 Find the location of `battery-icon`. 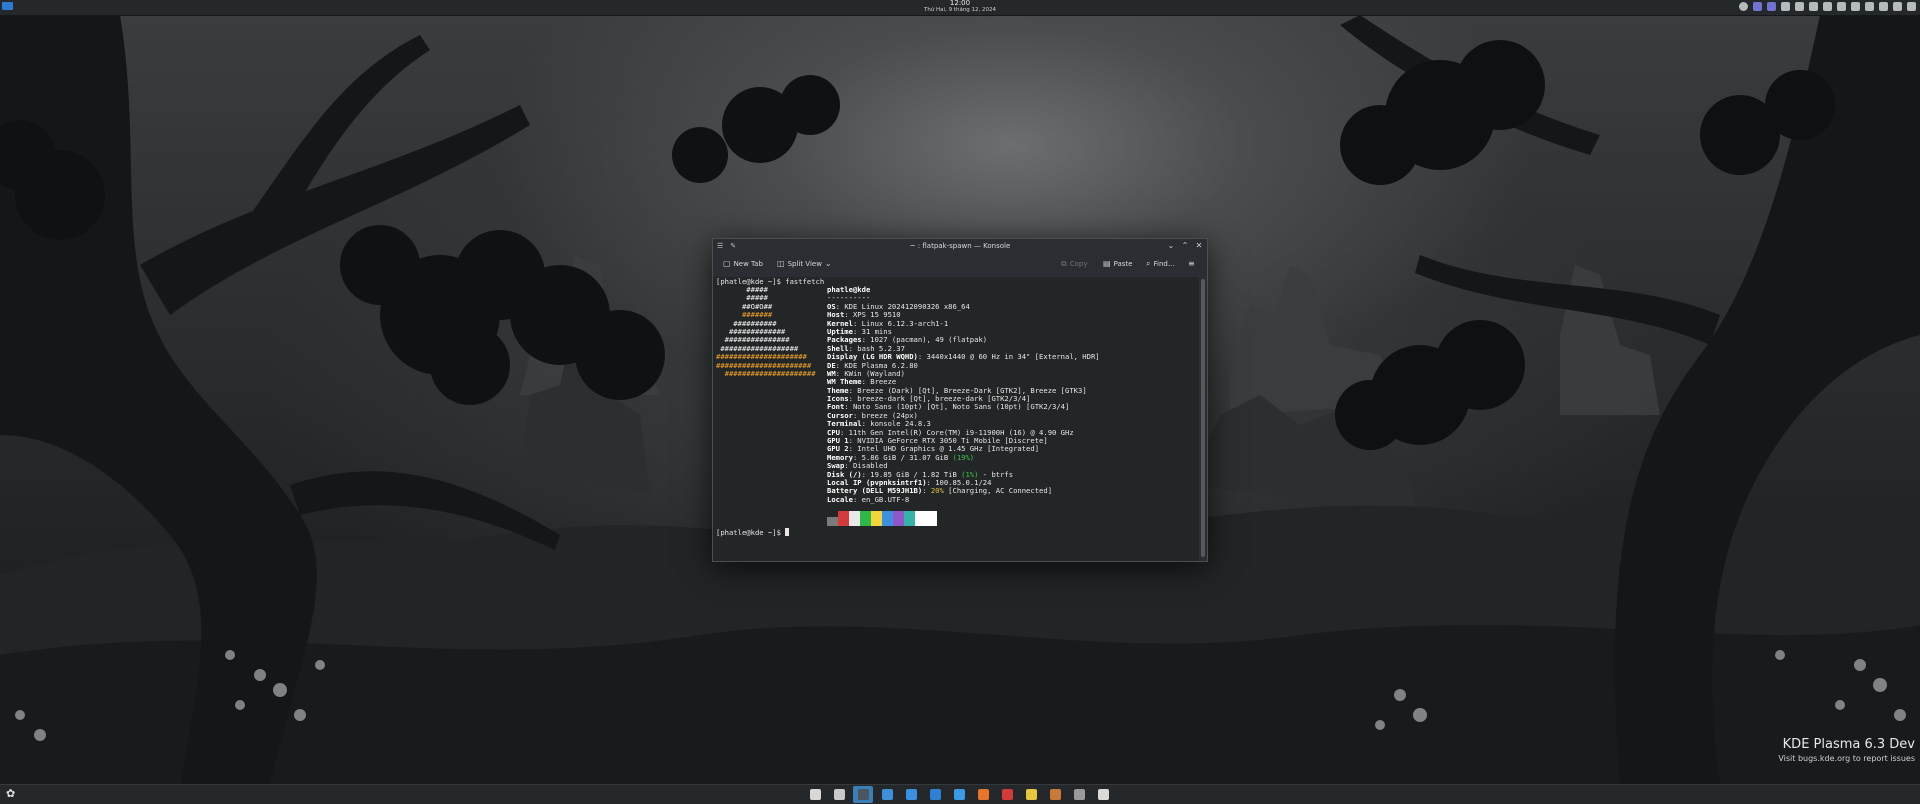

battery-icon is located at coordinates (1813, 6).